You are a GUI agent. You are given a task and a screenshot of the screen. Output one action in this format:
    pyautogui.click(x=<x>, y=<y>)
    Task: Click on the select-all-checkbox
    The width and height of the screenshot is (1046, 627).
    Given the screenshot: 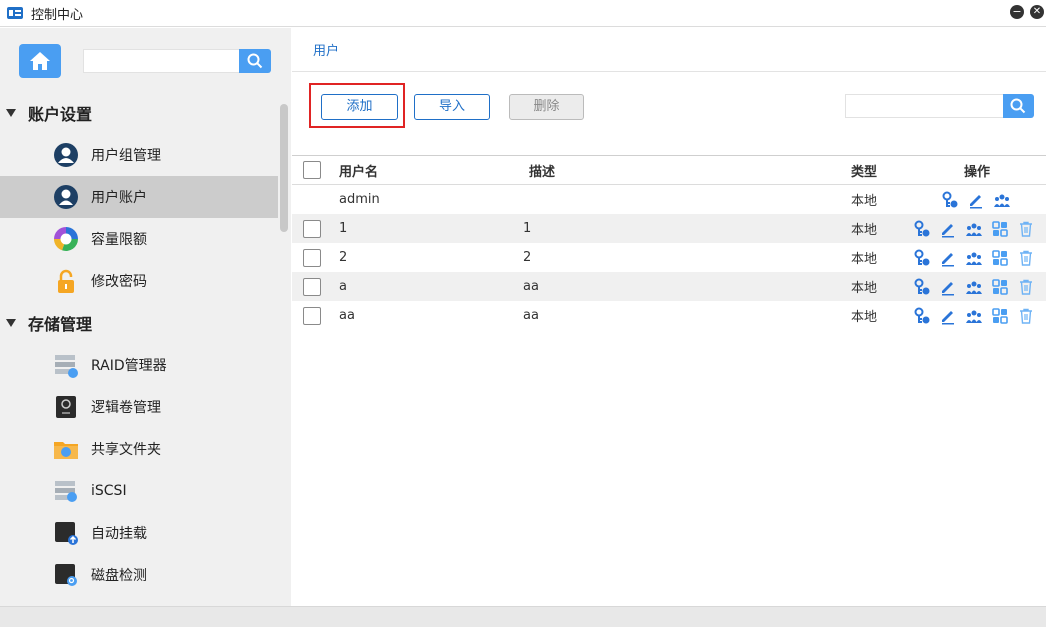 What is the action you would take?
    pyautogui.click(x=312, y=170)
    